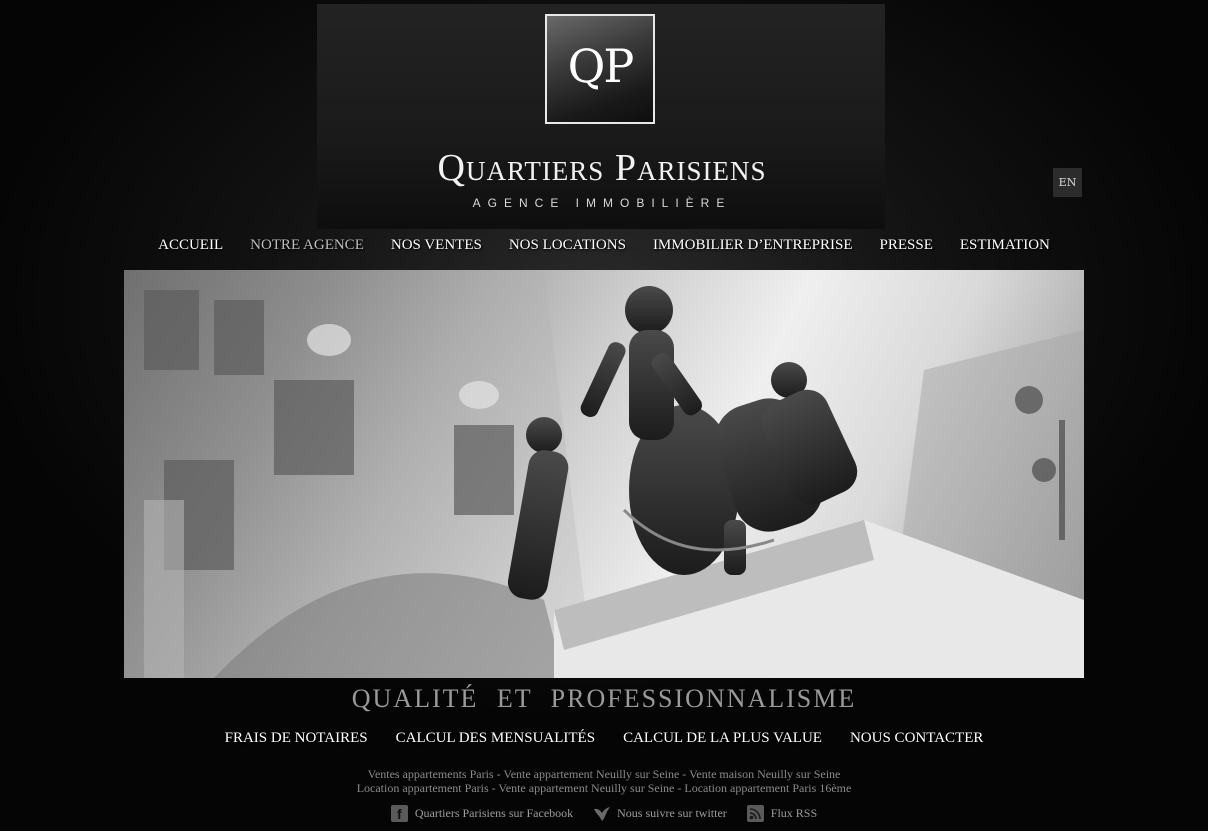 The image size is (1208, 831). I want to click on tagline: QUALITÉ ET PROFESSIONNALISME, so click(604, 698).